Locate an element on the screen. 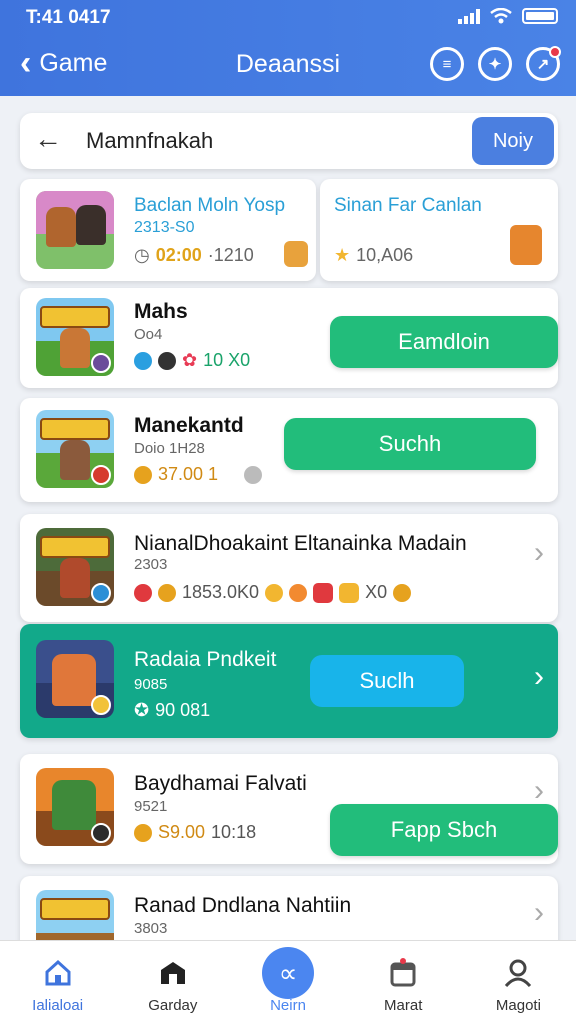 Image resolution: width=576 pixels, height=1024 pixels. nav-item-home: Ialialoai is located at coordinates (57, 982).